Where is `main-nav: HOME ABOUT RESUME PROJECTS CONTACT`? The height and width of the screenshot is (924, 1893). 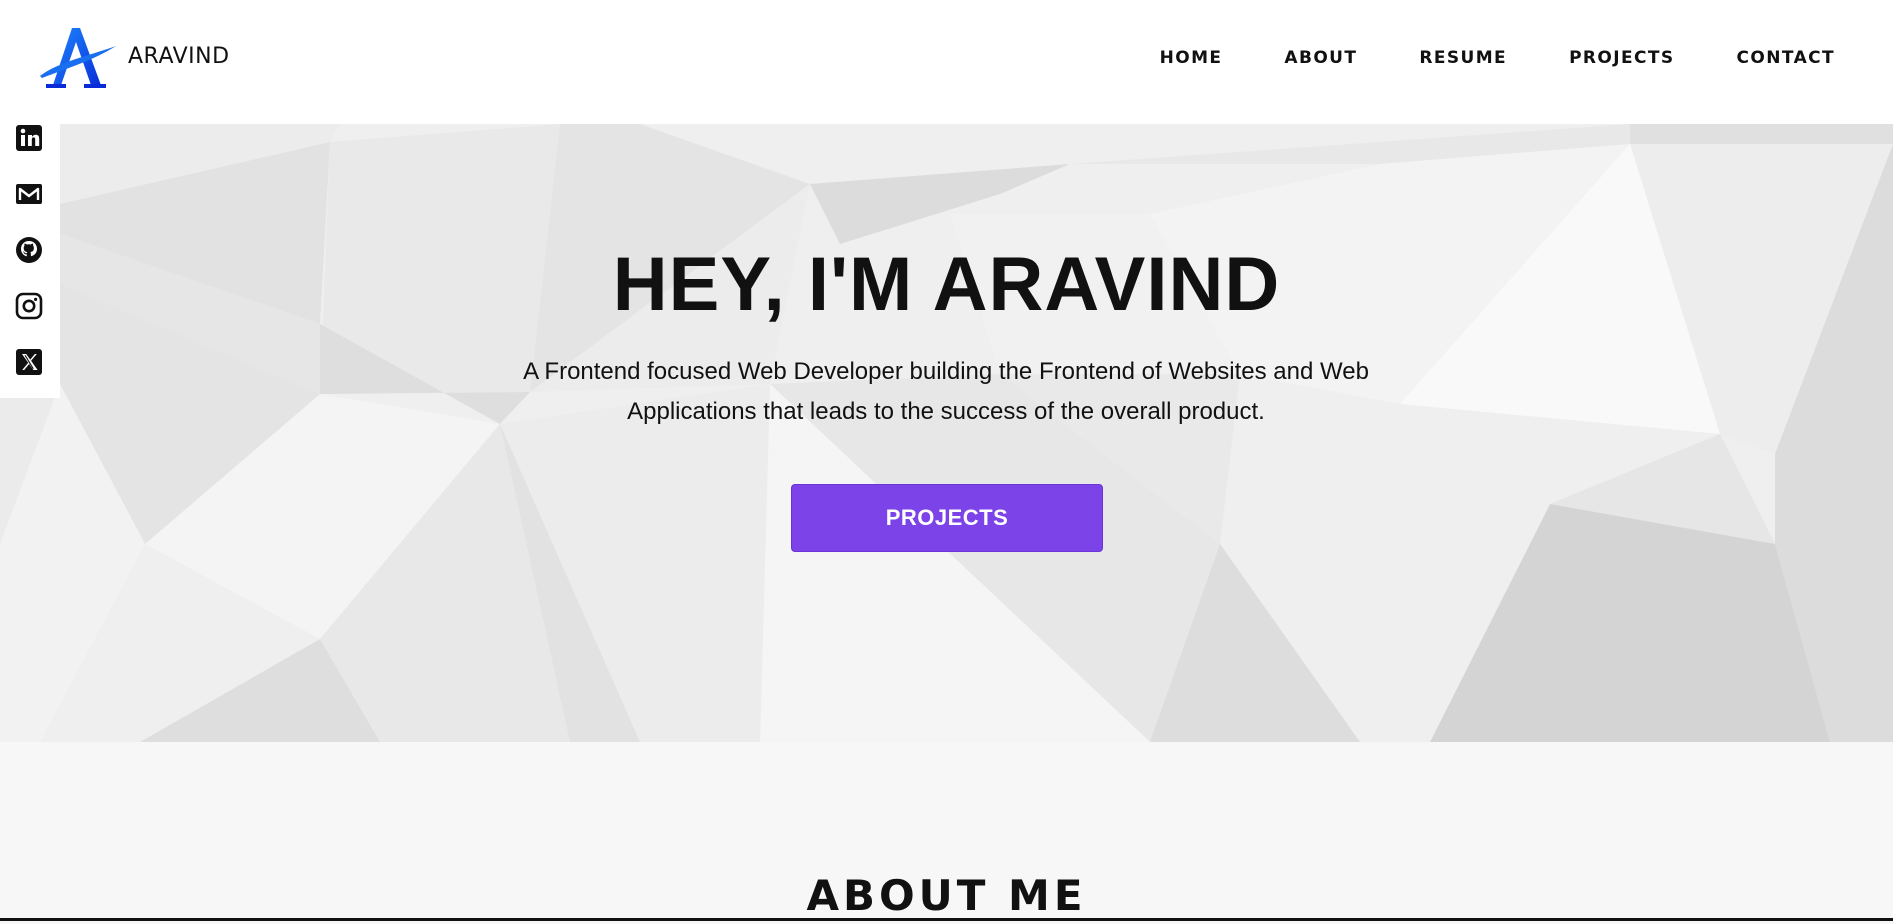
main-nav: HOME ABOUT RESUME PROJECTS CONTACT is located at coordinates (1466, 58).